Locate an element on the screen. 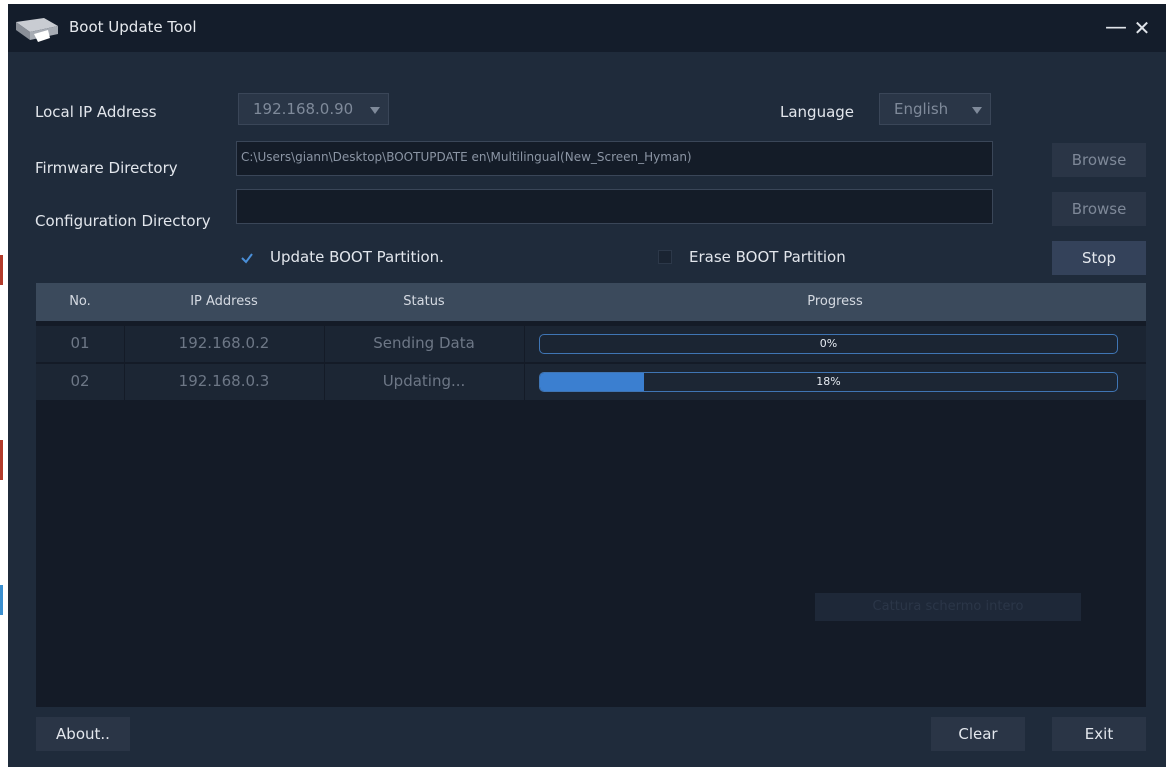 Image resolution: width=1166 pixels, height=767 pixels. table-header: No. IP Address Status Progress is located at coordinates (591, 302).